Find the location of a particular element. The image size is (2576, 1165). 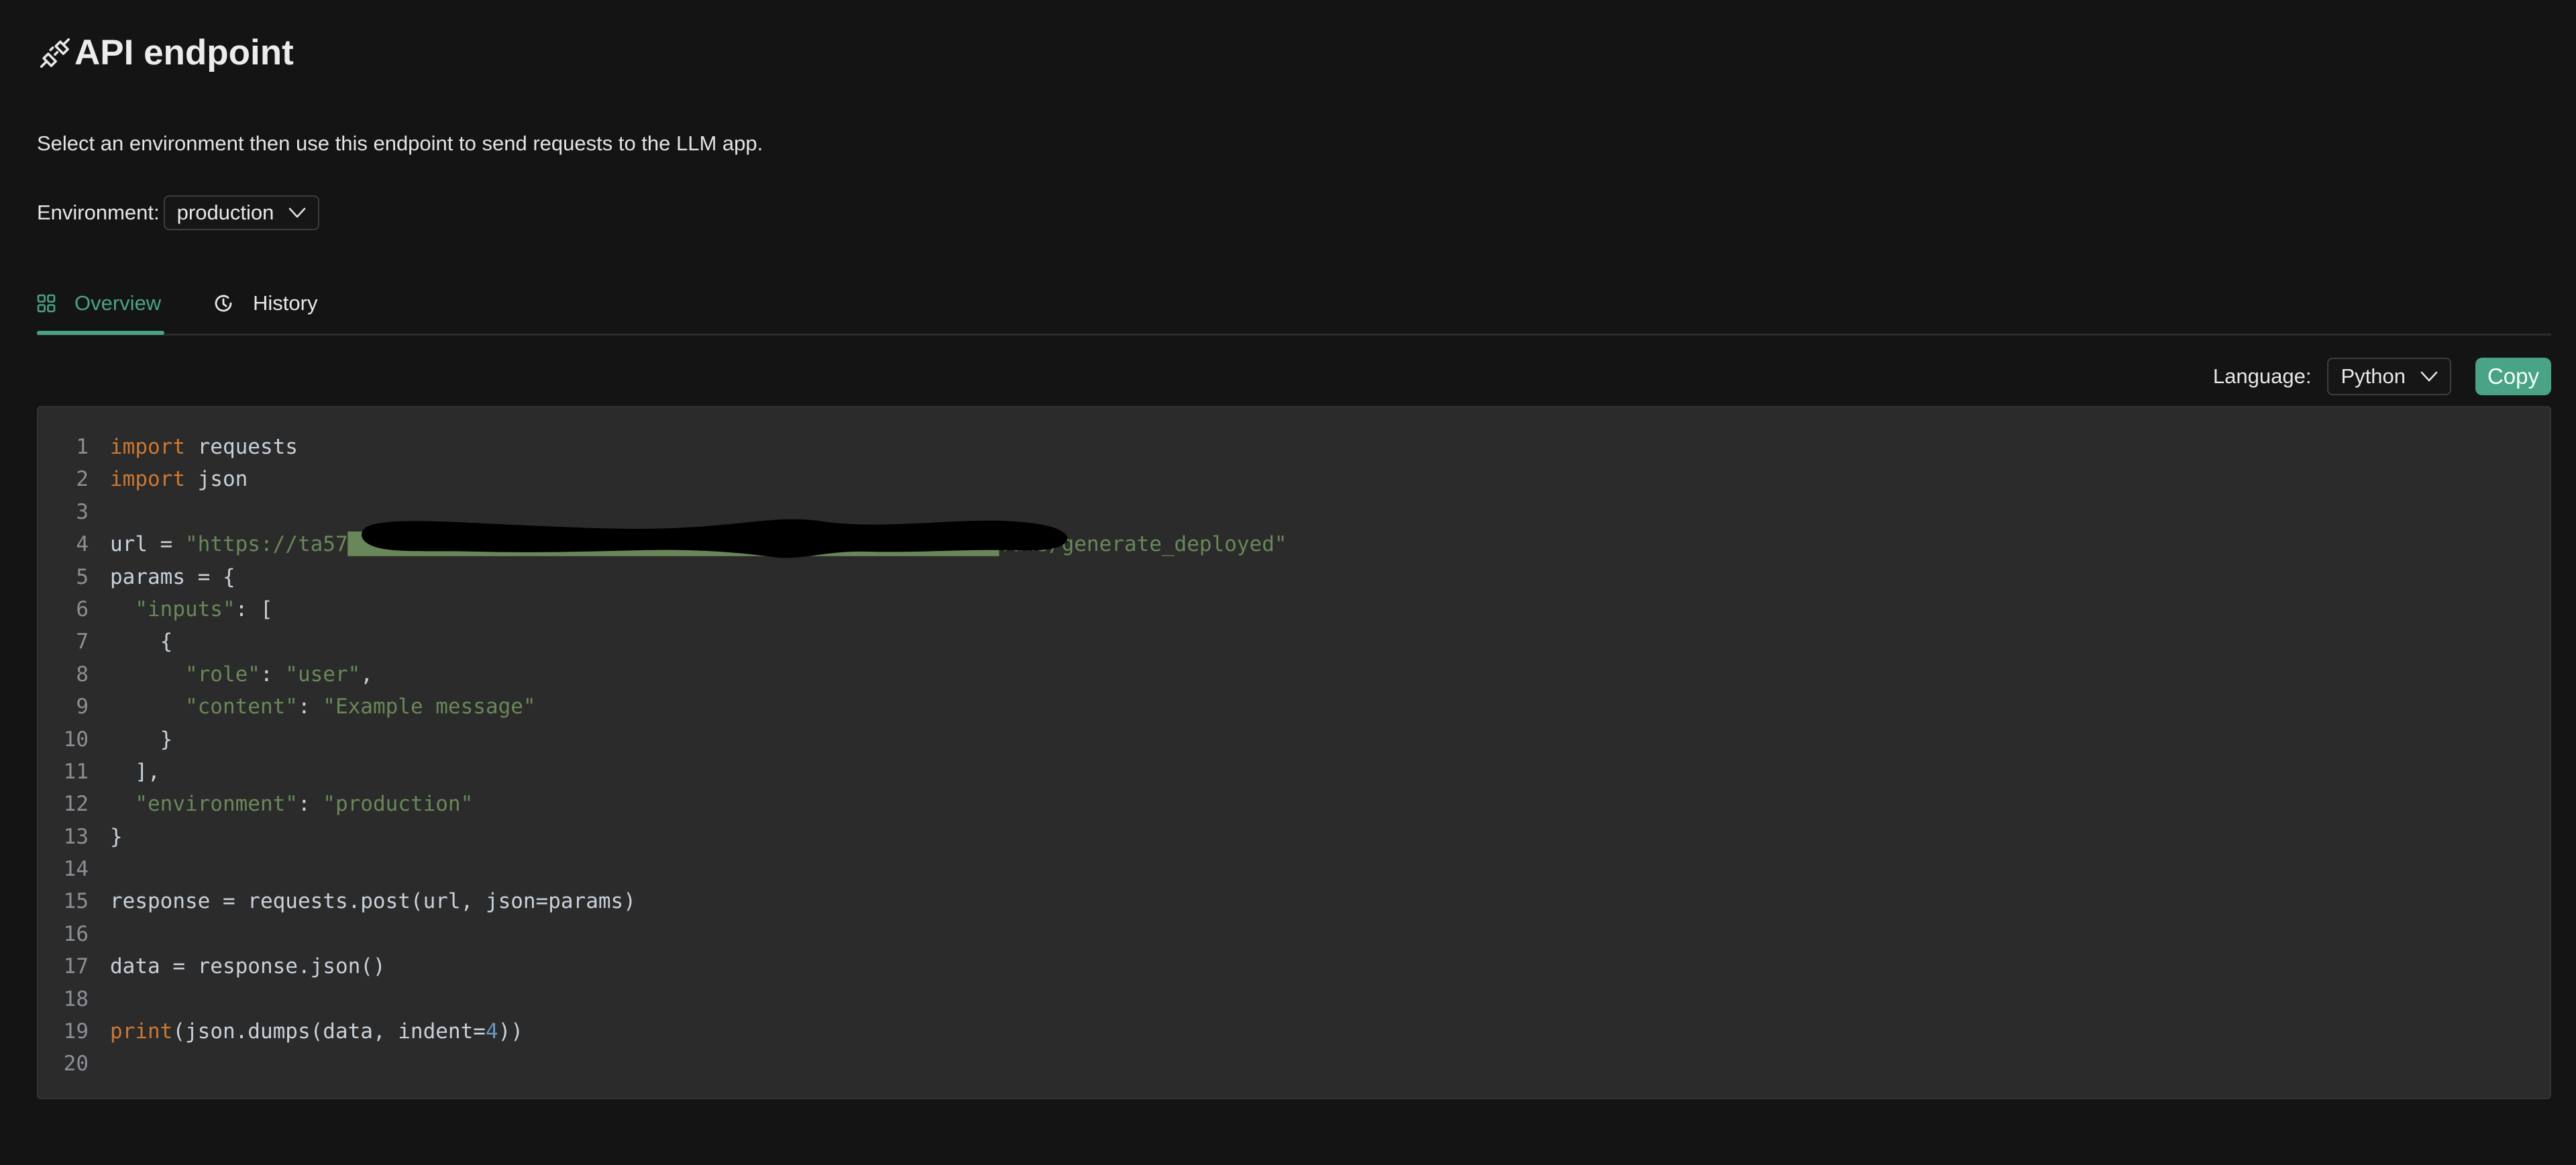

code-token: { is located at coordinates (141, 641).